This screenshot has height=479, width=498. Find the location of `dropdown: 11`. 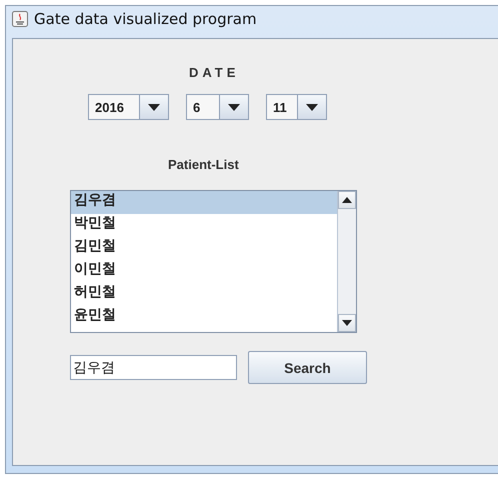

dropdown: 11 is located at coordinates (296, 107).